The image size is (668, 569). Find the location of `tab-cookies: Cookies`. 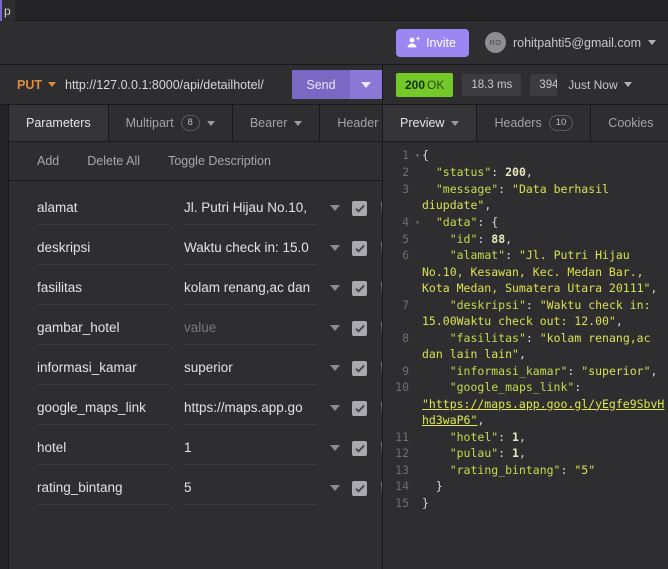

tab-cookies: Cookies is located at coordinates (629, 123).